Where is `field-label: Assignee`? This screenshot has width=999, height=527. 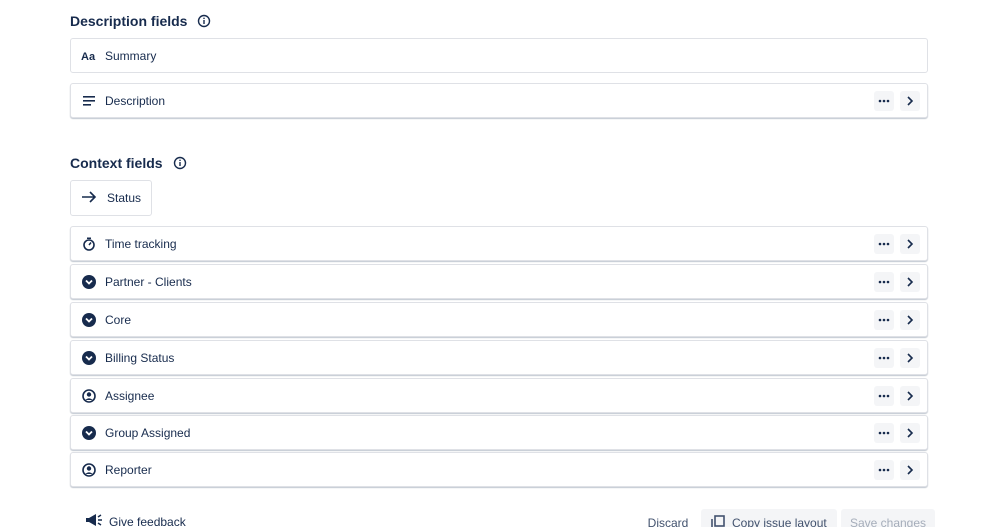 field-label: Assignee is located at coordinates (130, 395).